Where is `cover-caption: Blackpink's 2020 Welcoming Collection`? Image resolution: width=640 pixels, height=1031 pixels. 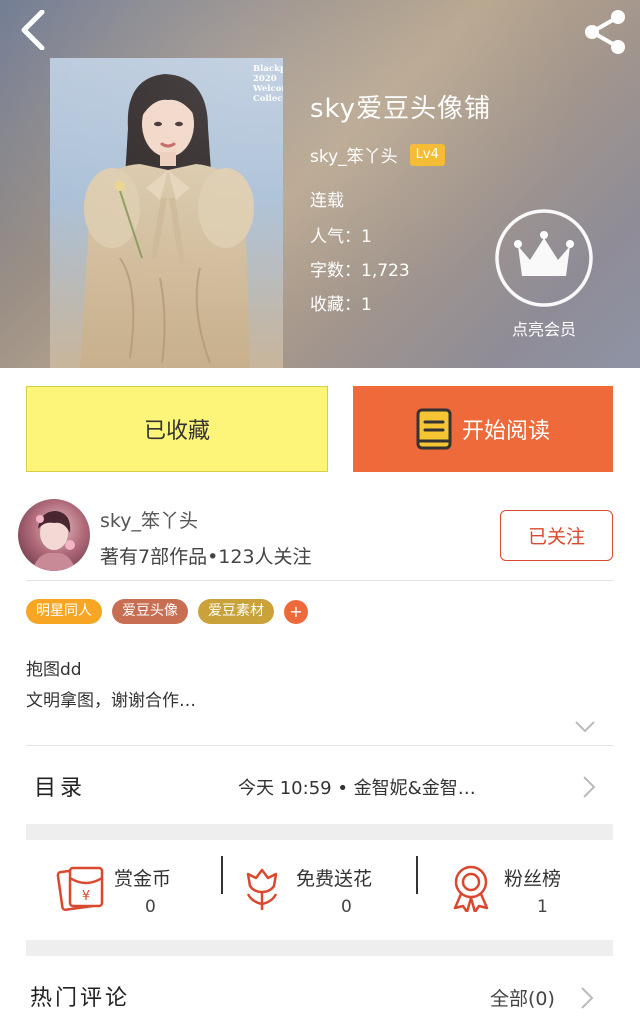
cover-caption: Blackpink's 2020 Welcoming Collection is located at coordinates (268, 84).